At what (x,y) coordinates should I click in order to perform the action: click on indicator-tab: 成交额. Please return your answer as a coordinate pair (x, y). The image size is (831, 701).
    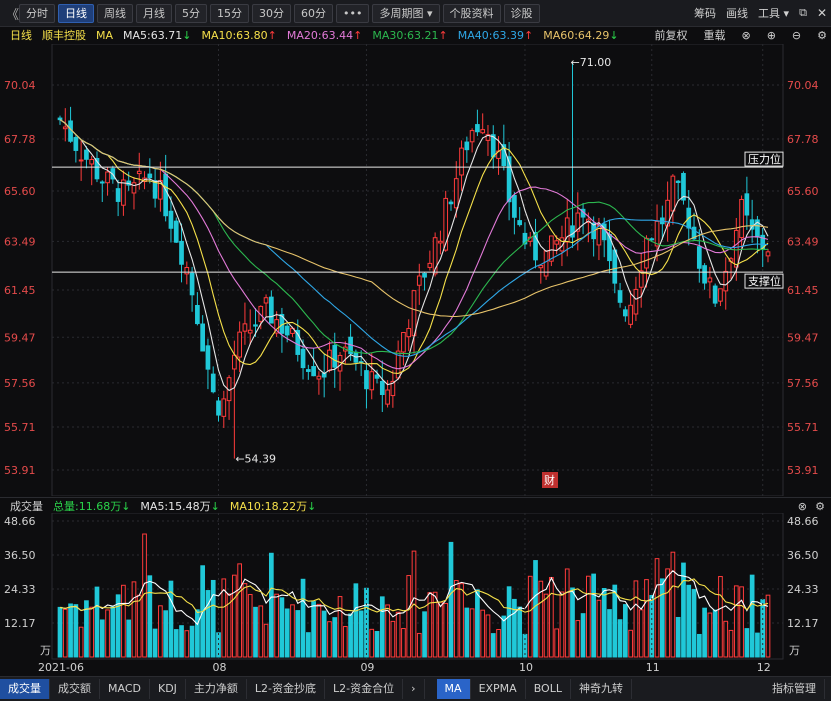
    Looking at the image, I should click on (75, 689).